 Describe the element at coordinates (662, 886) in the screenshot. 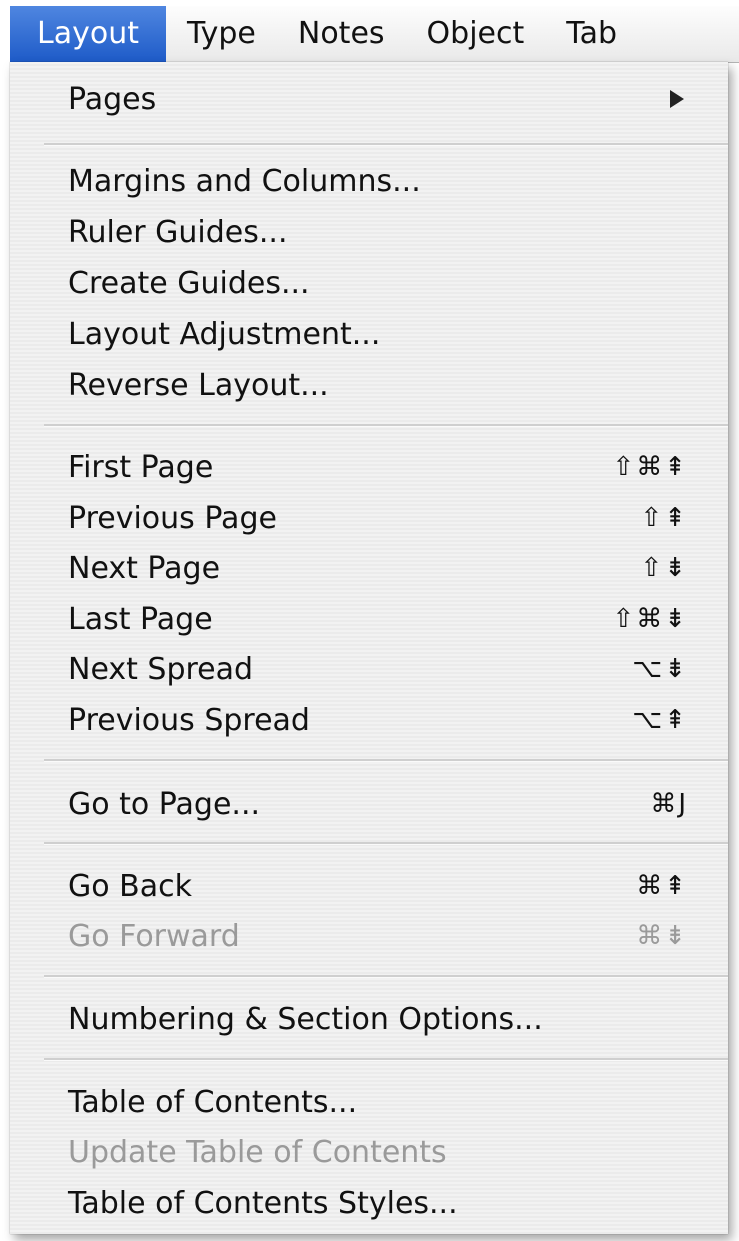

I see `menu-item-shortcut: ⌘⇞` at that location.